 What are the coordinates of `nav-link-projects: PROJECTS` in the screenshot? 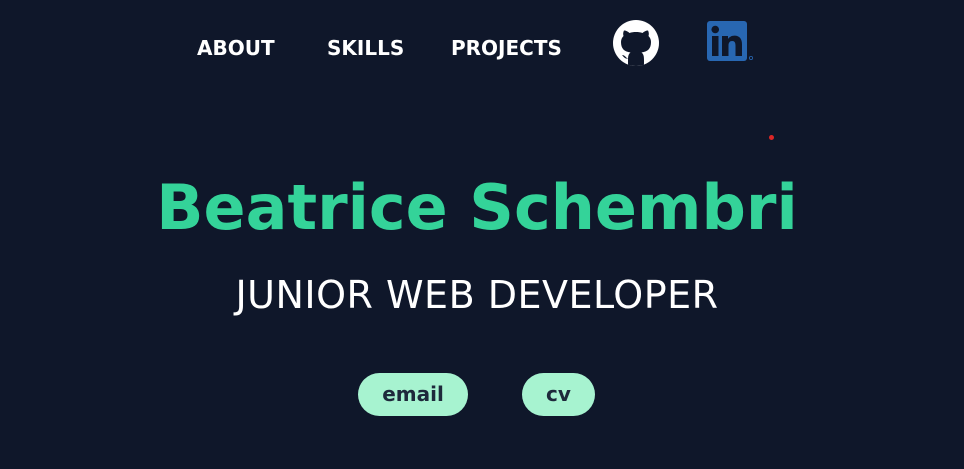 It's located at (506, 48).